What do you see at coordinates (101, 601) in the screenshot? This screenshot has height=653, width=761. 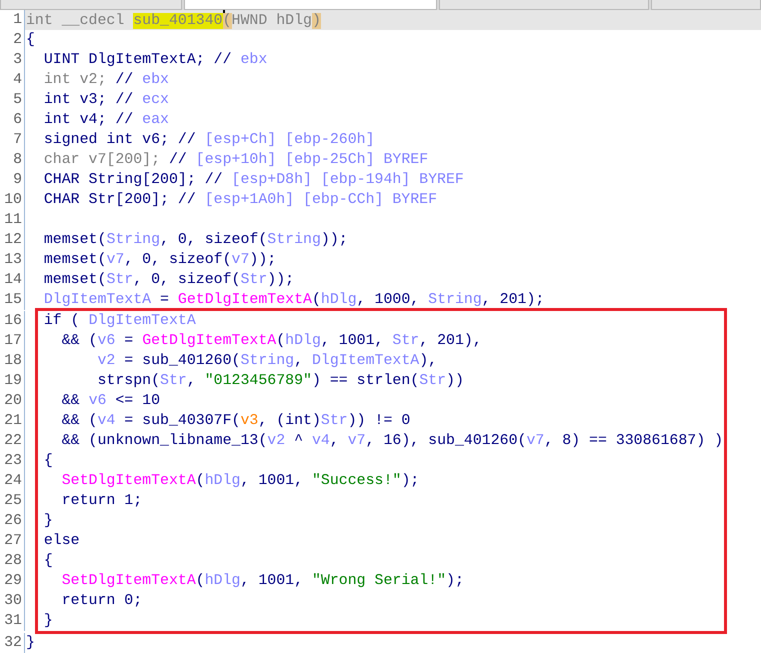 I see `code-line: return 0;` at bounding box center [101, 601].